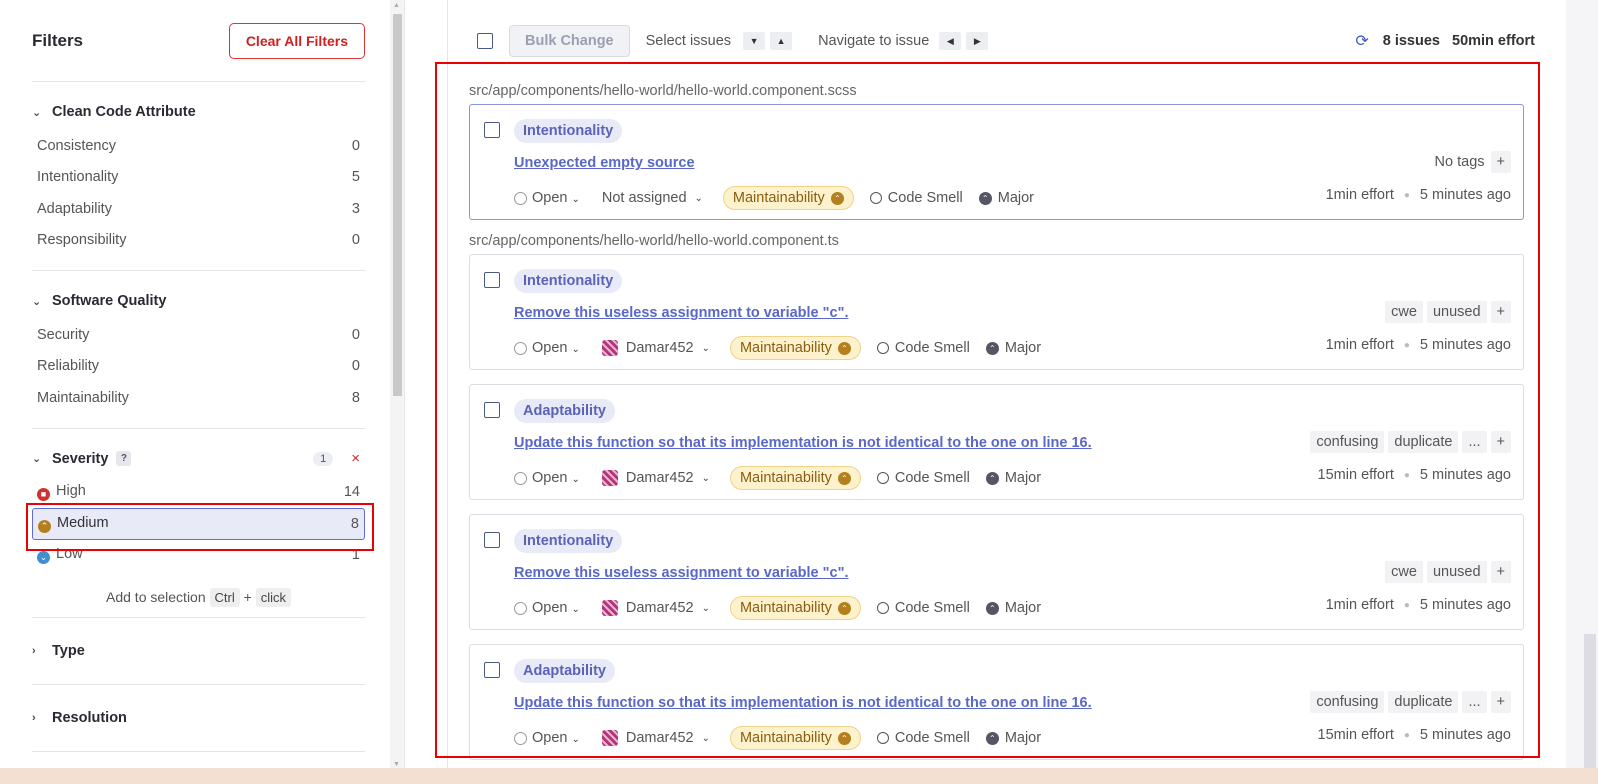 This screenshot has width=1598, height=784. What do you see at coordinates (1590, 702) in the screenshot?
I see `page-scrollbar-thumb` at bounding box center [1590, 702].